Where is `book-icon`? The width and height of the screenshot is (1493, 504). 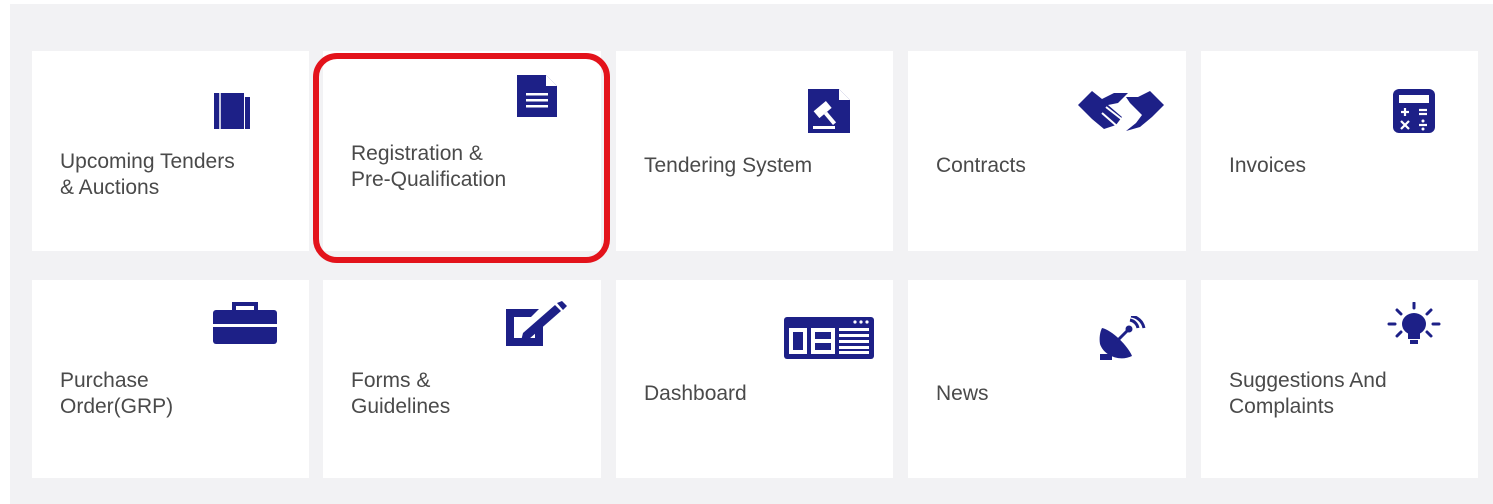 book-icon is located at coordinates (232, 111).